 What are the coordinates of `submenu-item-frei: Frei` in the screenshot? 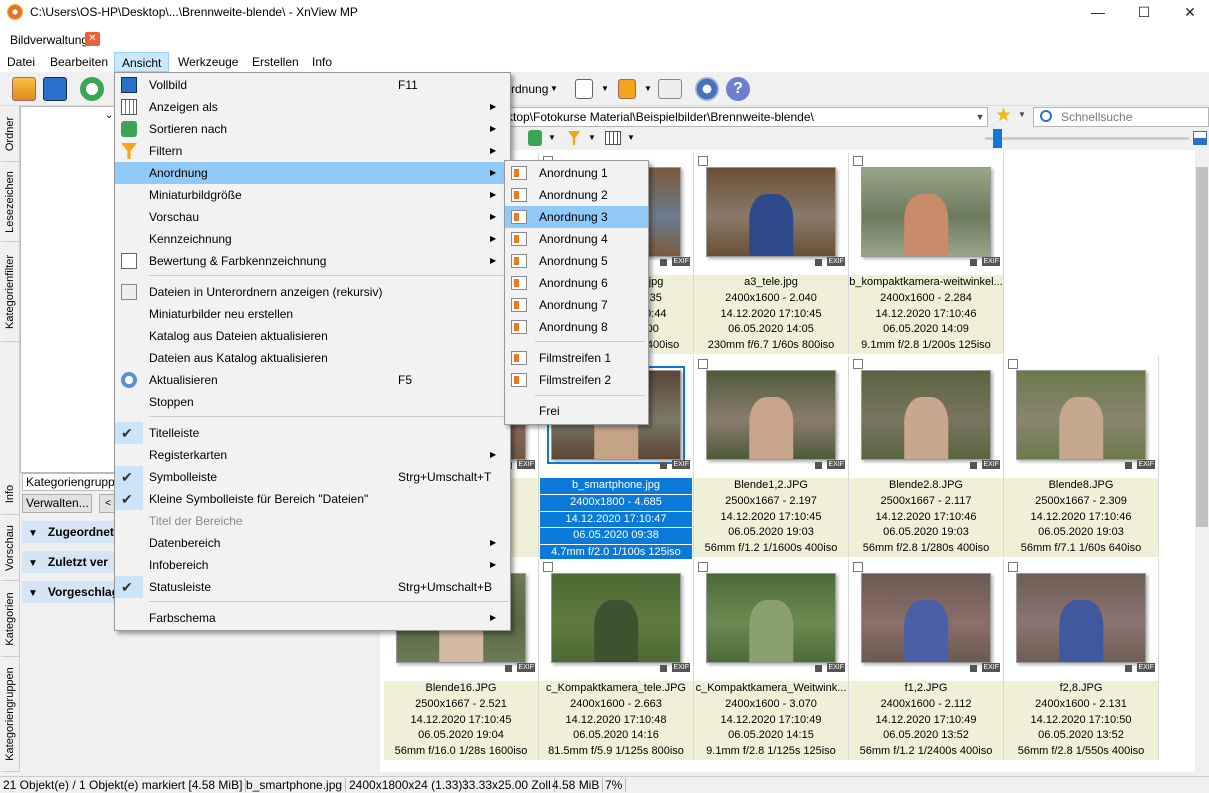 It's located at (576, 411).